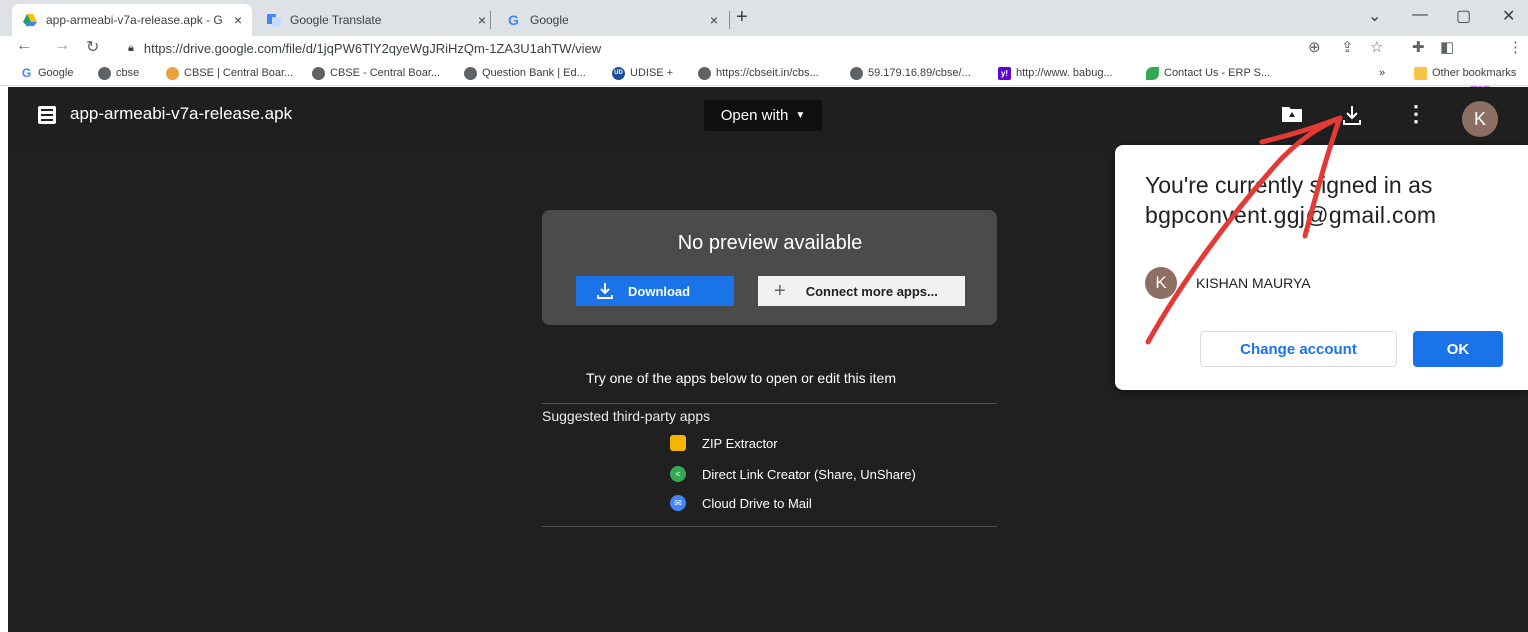  I want to click on more-options-icon: ⋮, so click(1416, 114).